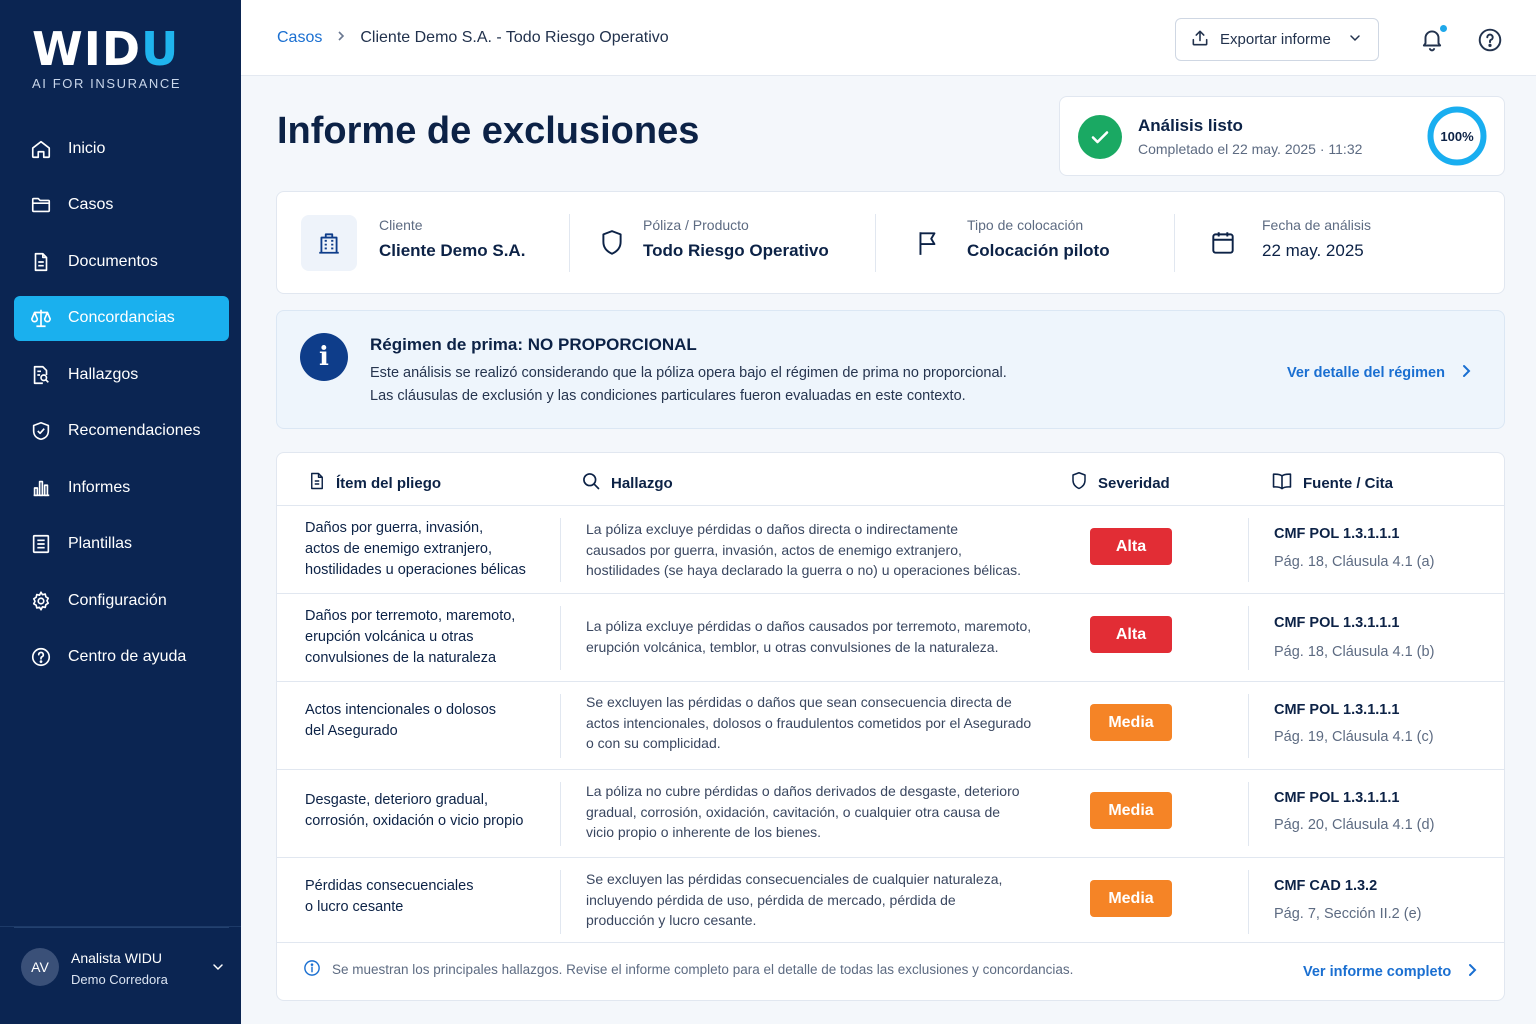 This screenshot has width=1536, height=1024. What do you see at coordinates (398, 549) in the screenshot?
I see `row-item-line: actos de enemigo extranjero,` at bounding box center [398, 549].